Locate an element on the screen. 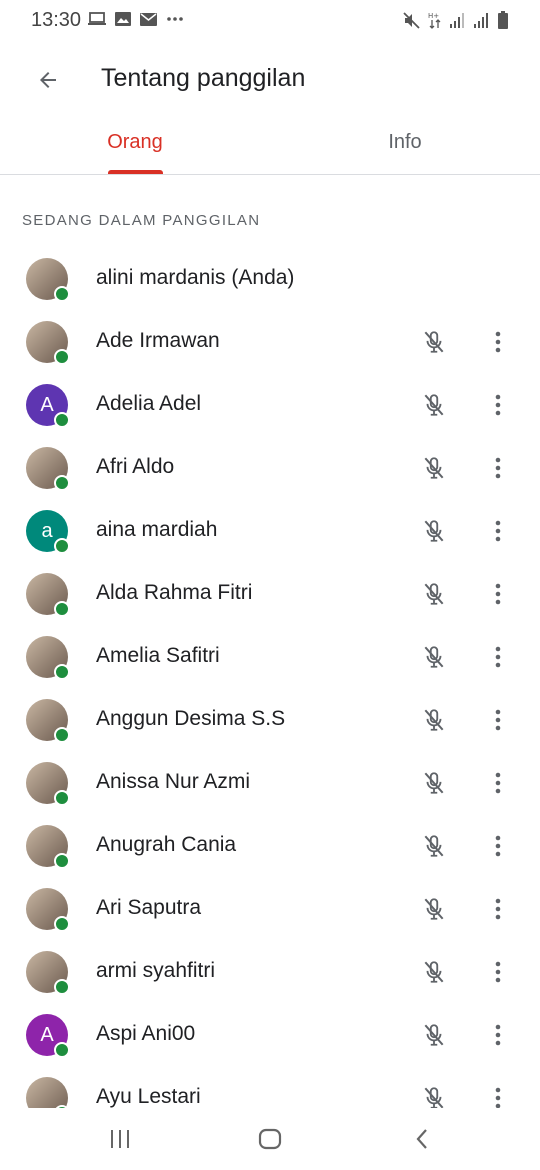 Image resolution: width=540 pixels, height=1170 pixels. participant-row: Anggun Desima S.S is located at coordinates (270, 720).